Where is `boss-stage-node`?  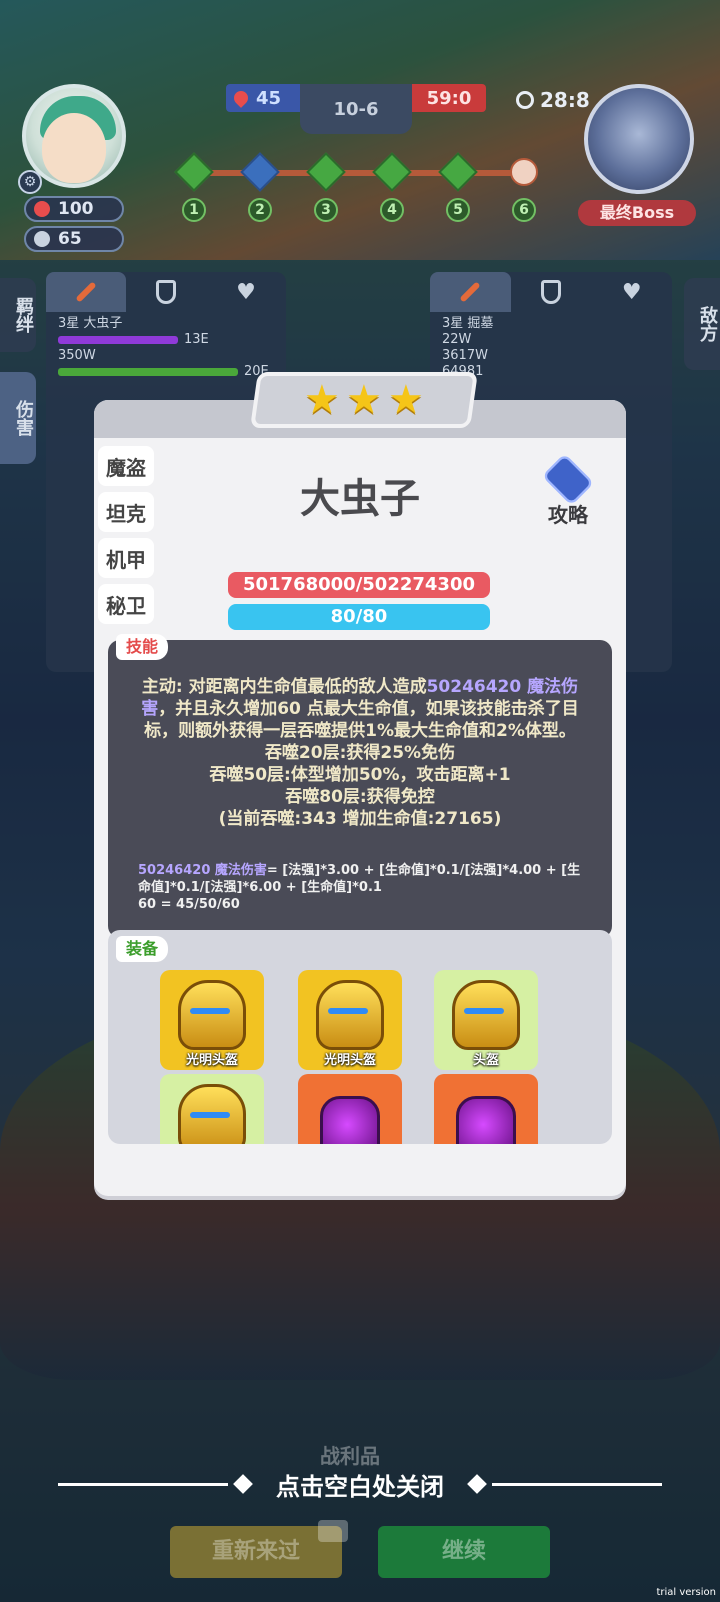 boss-stage-node is located at coordinates (524, 172).